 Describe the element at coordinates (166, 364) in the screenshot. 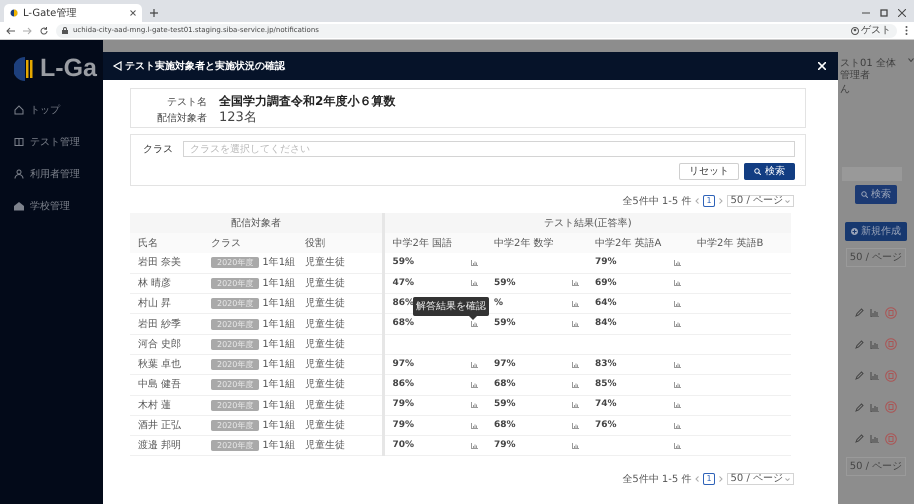

I see `name-cell: 秋葉 卓也` at that location.